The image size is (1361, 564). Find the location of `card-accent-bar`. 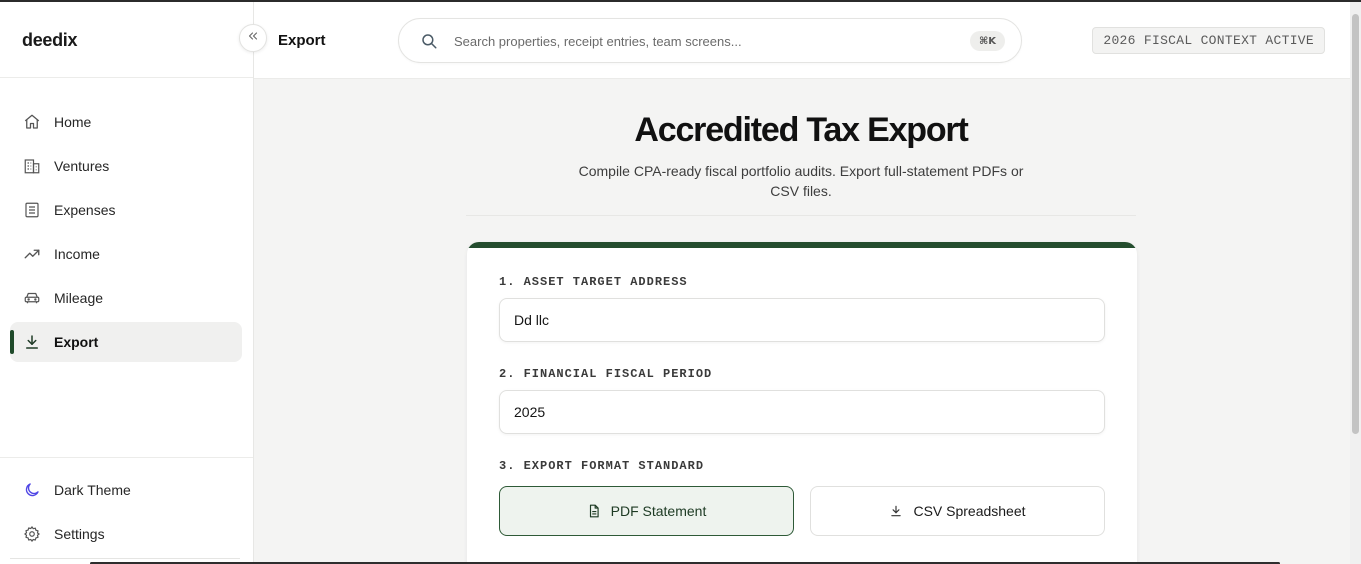

card-accent-bar is located at coordinates (802, 245).